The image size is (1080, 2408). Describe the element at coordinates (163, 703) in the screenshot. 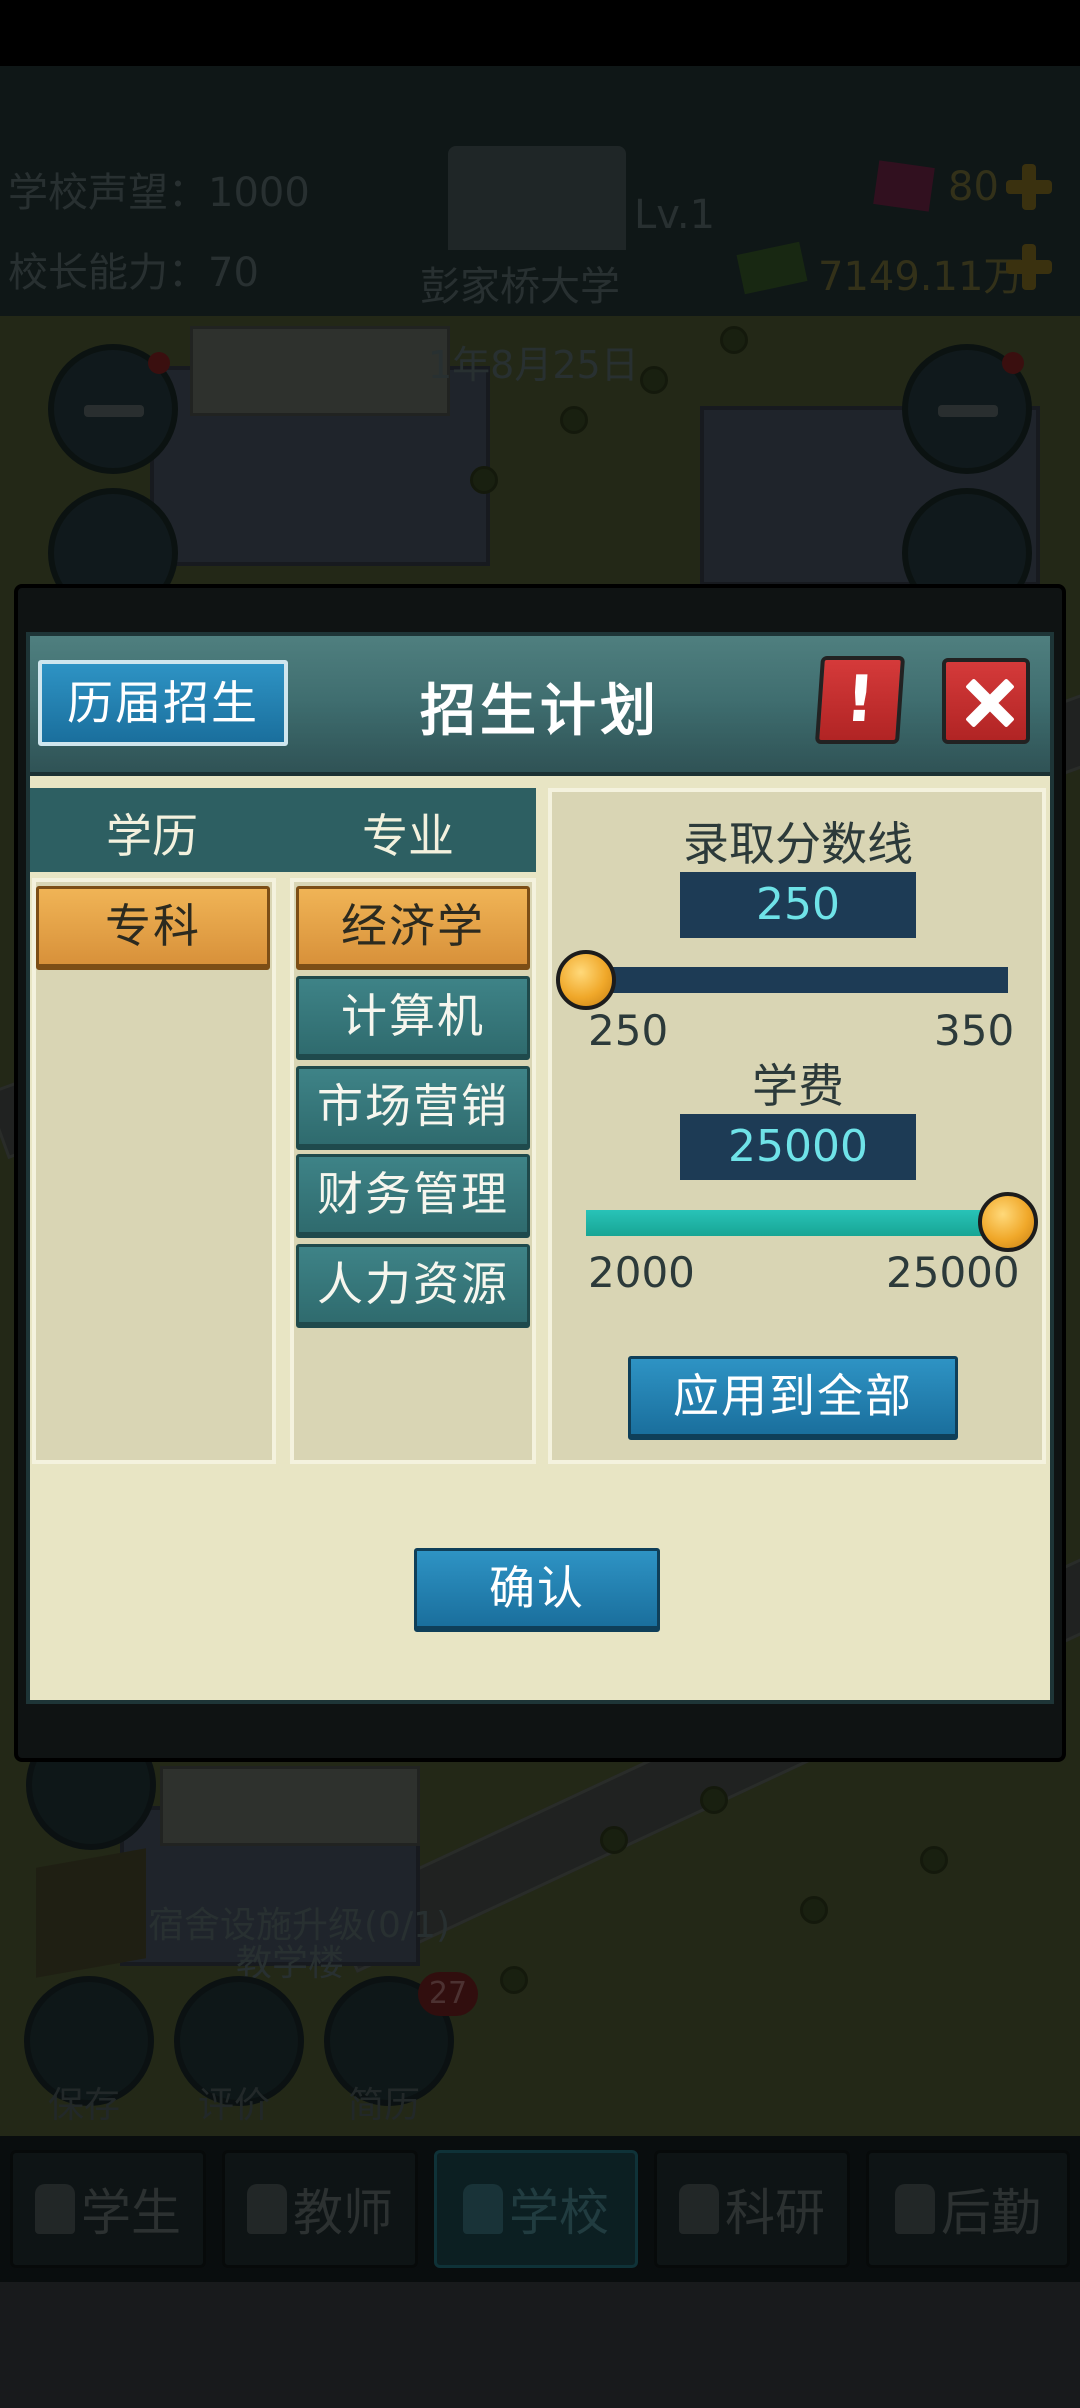

I see `history-enrollment-button: 历届招生` at that location.